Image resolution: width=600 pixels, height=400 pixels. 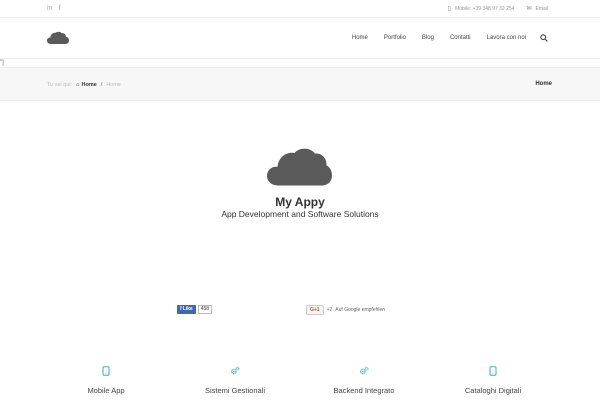 I want to click on service-label: Cataloghi Digitali, so click(x=493, y=390).